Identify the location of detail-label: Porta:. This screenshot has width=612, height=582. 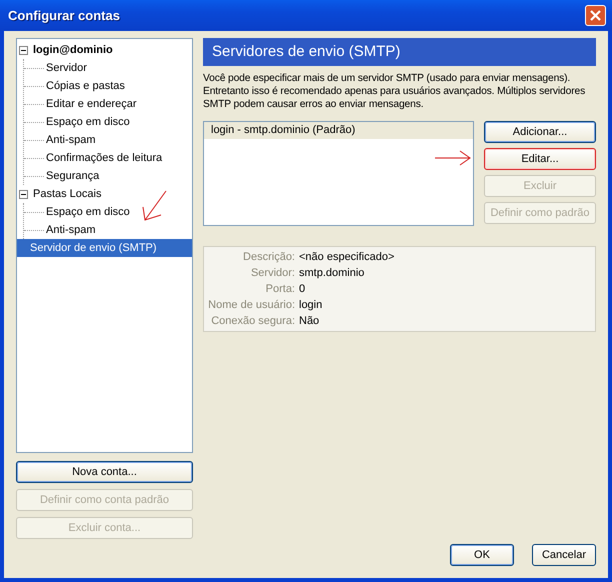
(279, 289).